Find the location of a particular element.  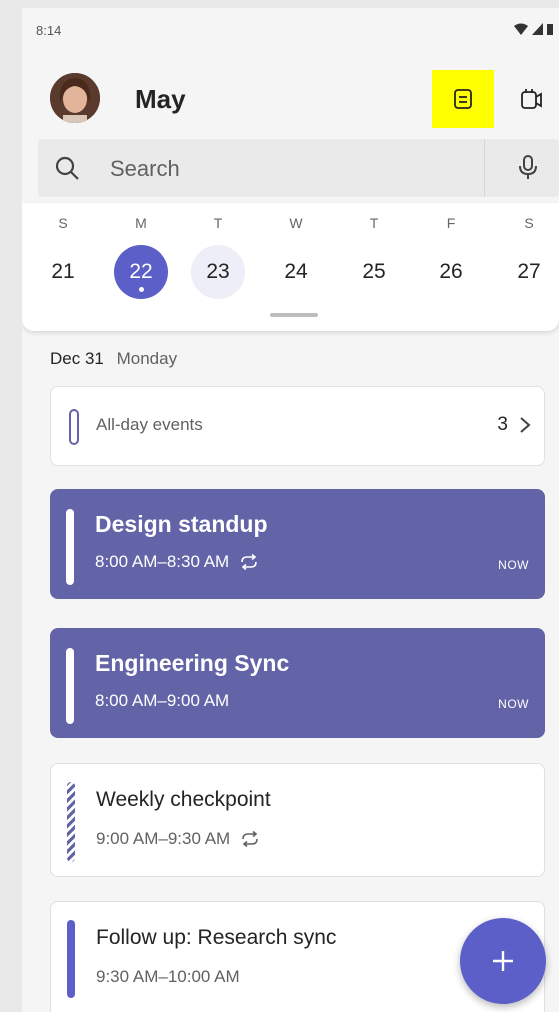

system-icons is located at coordinates (533, 29).